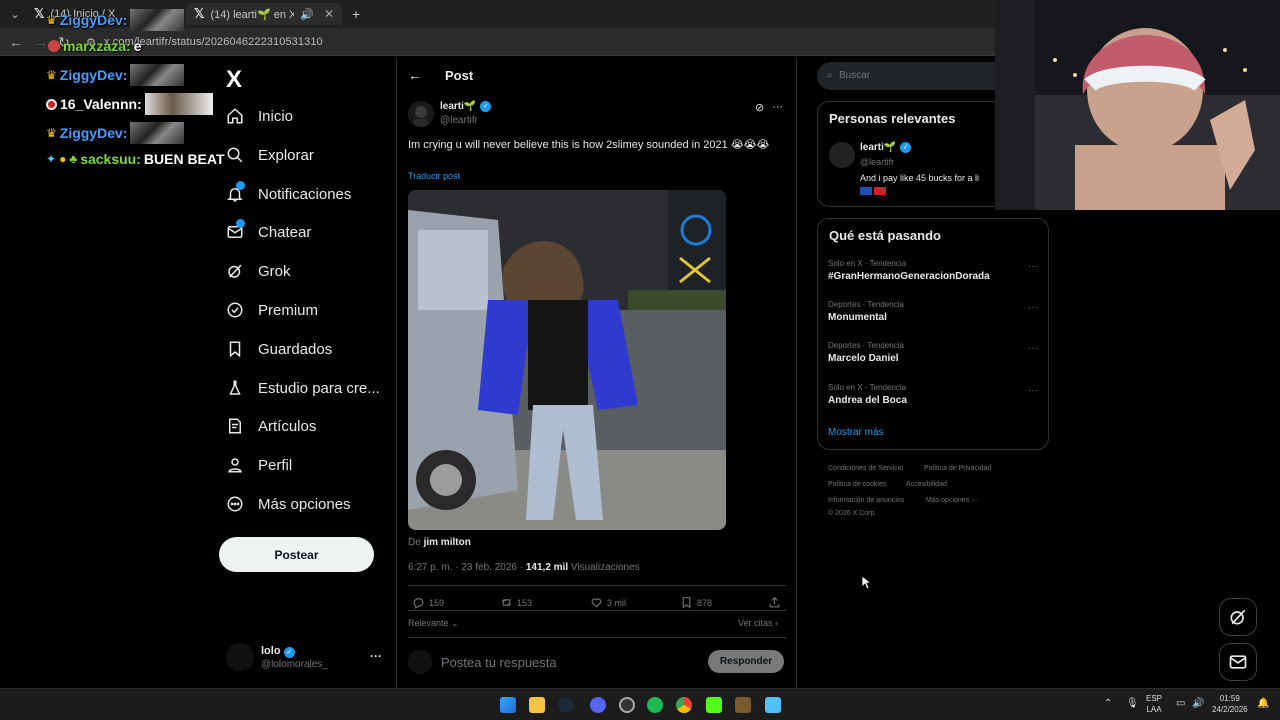 The image size is (1280, 720). I want to click on footer-accessibility-link: Accesibilidad, so click(926, 484).